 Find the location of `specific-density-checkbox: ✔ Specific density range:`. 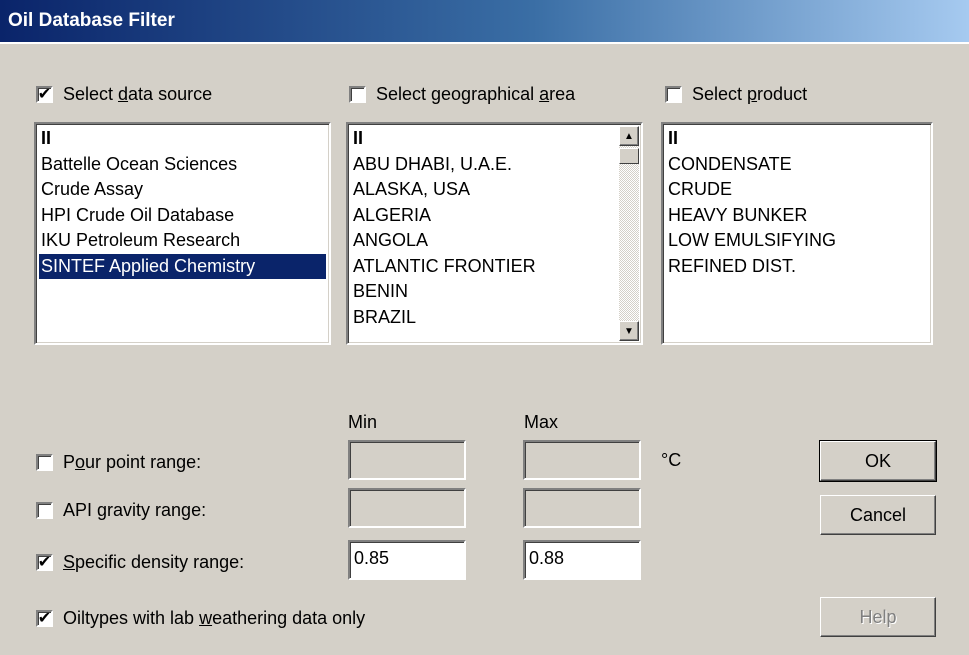

specific-density-checkbox: ✔ Specific density range: is located at coordinates (140, 562).